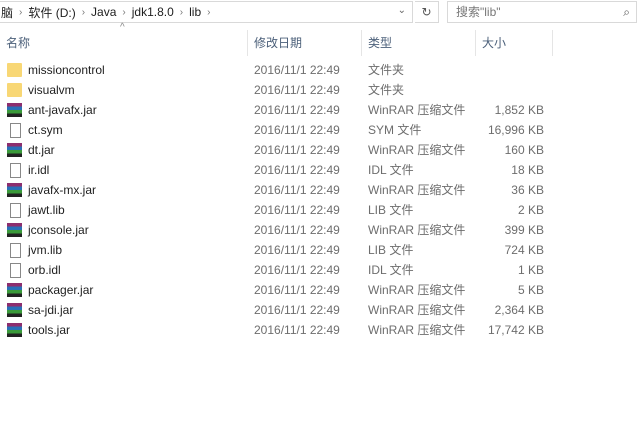 The image size is (640, 434). What do you see at coordinates (386, 90) in the screenshot?
I see `file-type: 文件夹` at bounding box center [386, 90].